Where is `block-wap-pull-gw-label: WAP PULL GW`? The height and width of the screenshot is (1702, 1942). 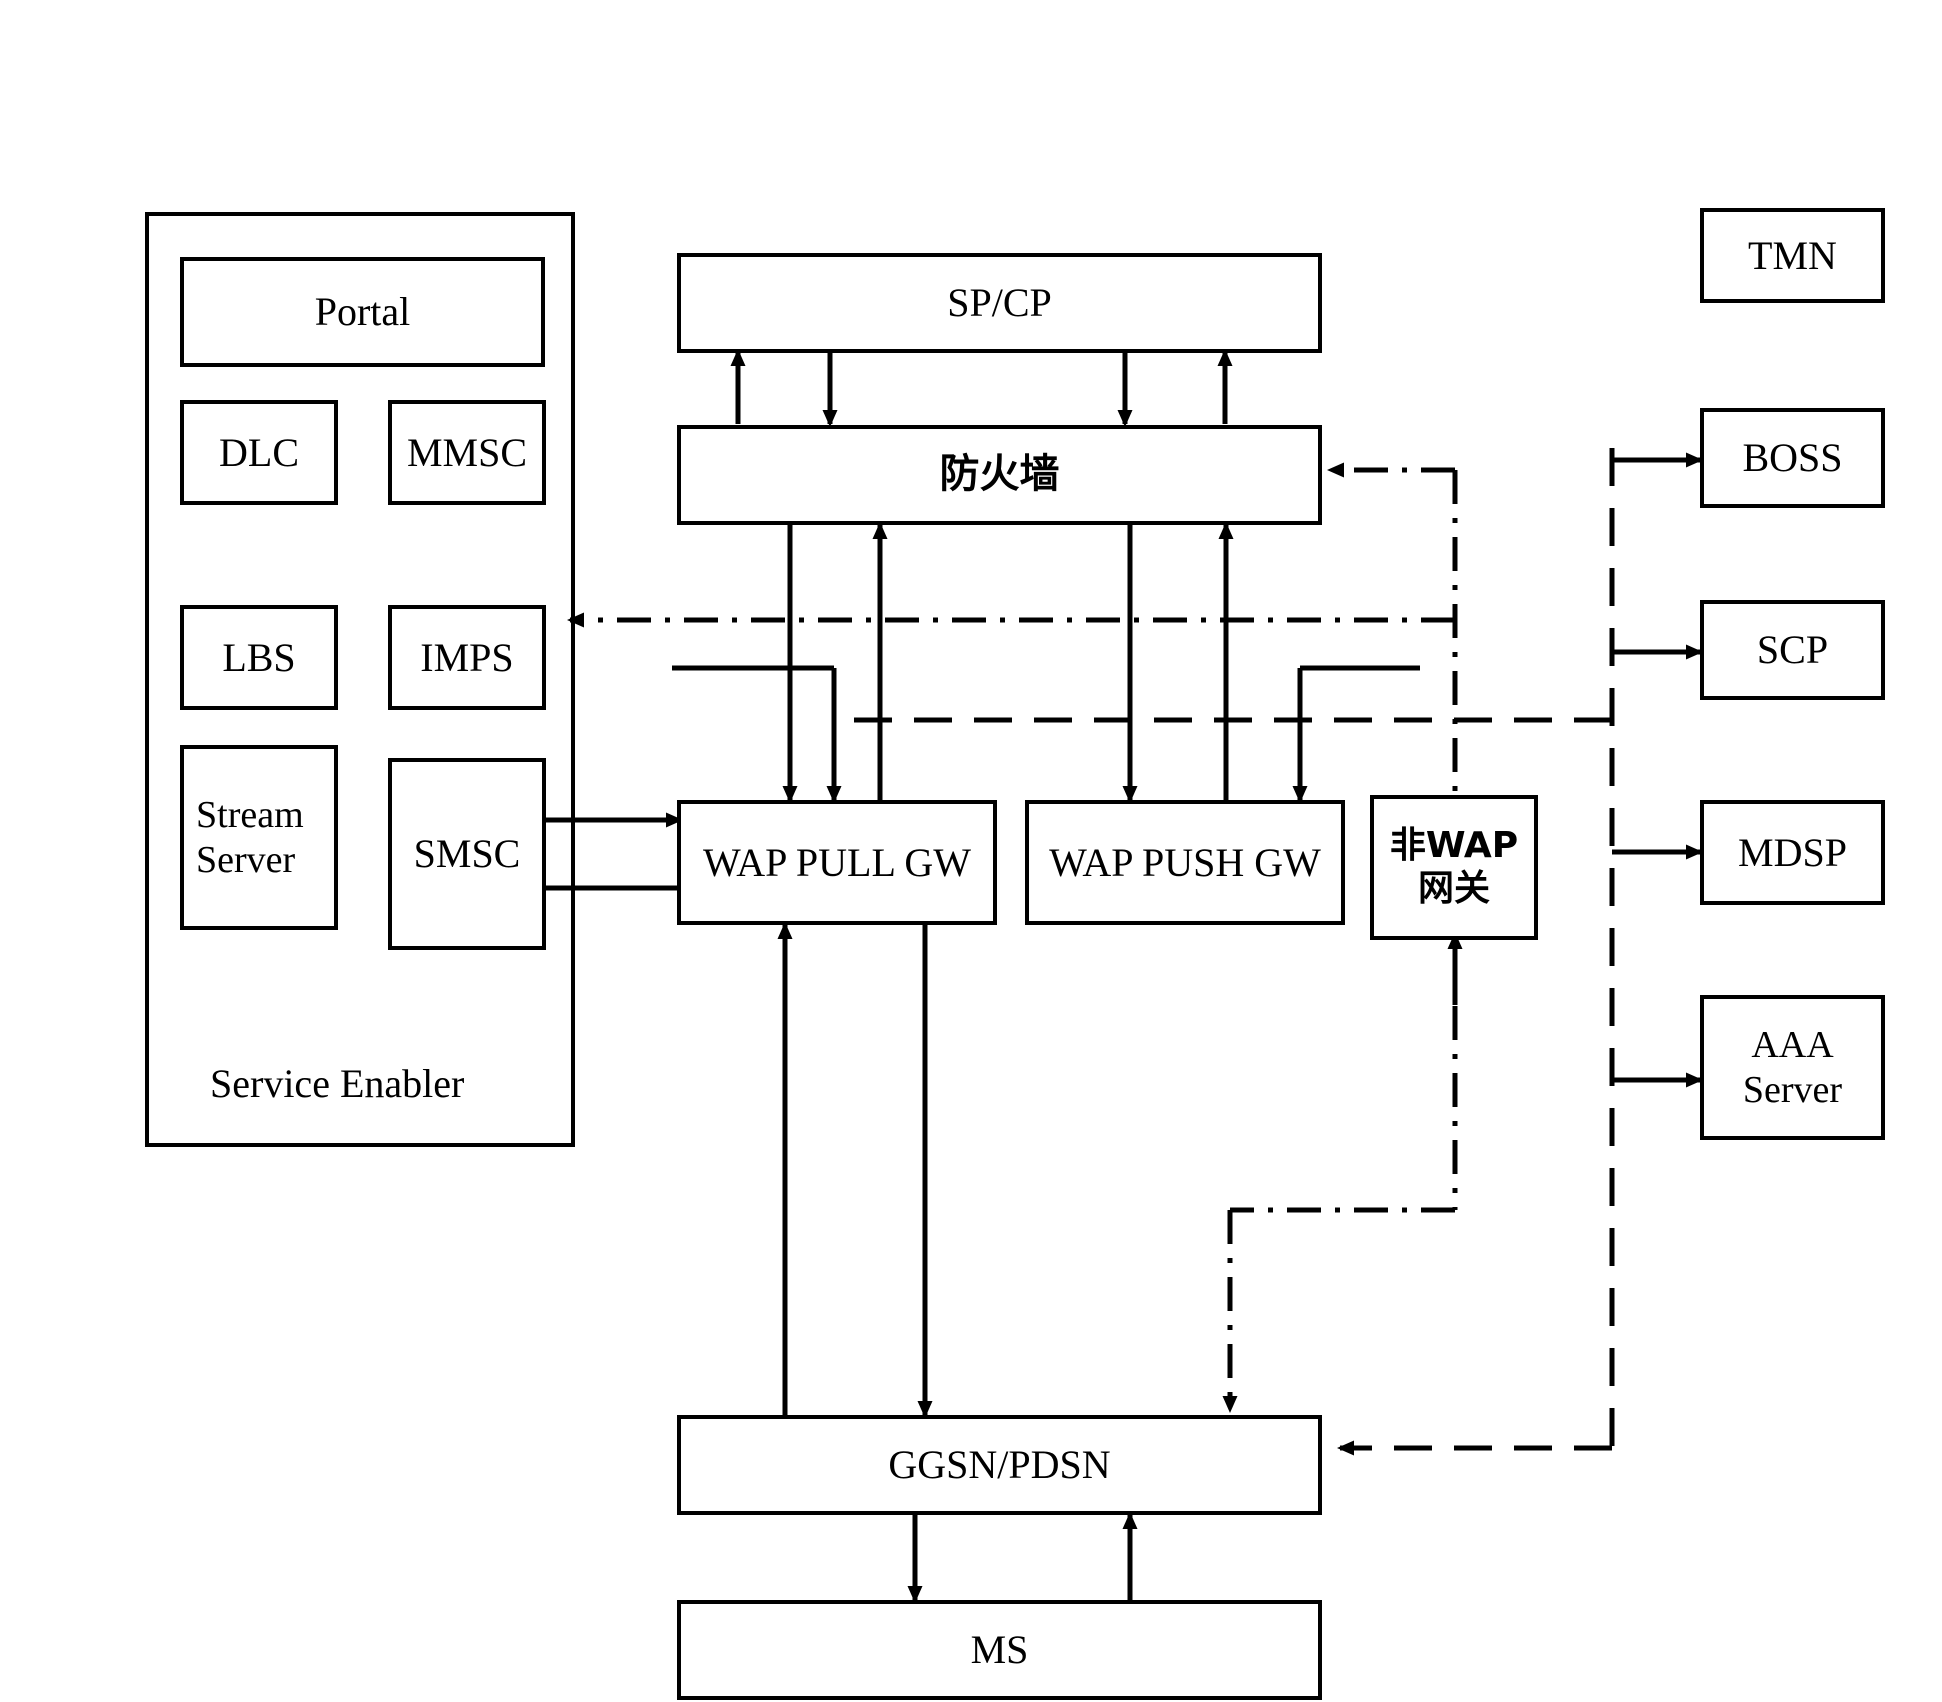 block-wap-pull-gw-label: WAP PULL GW is located at coordinates (837, 862).